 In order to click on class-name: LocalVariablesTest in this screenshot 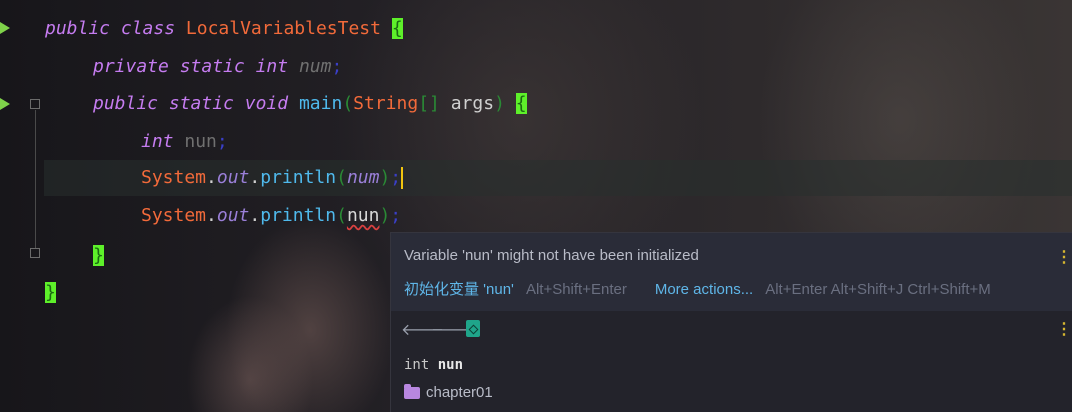, I will do `click(283, 28)`.